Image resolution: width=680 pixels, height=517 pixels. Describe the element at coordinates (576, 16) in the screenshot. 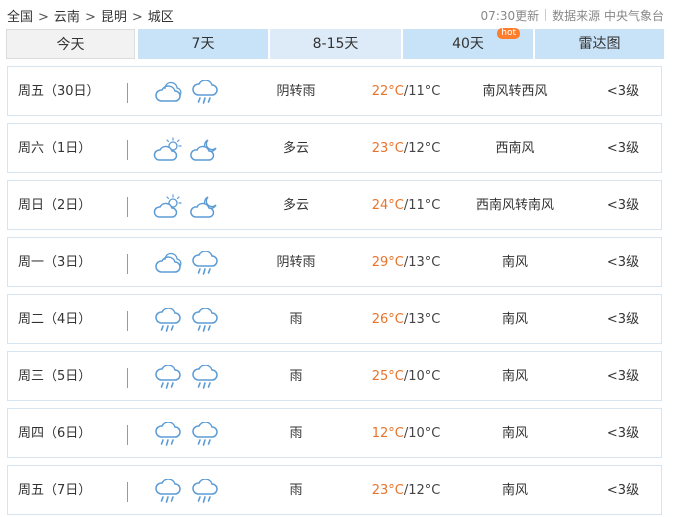

I see `source-label: 数据来源` at that location.